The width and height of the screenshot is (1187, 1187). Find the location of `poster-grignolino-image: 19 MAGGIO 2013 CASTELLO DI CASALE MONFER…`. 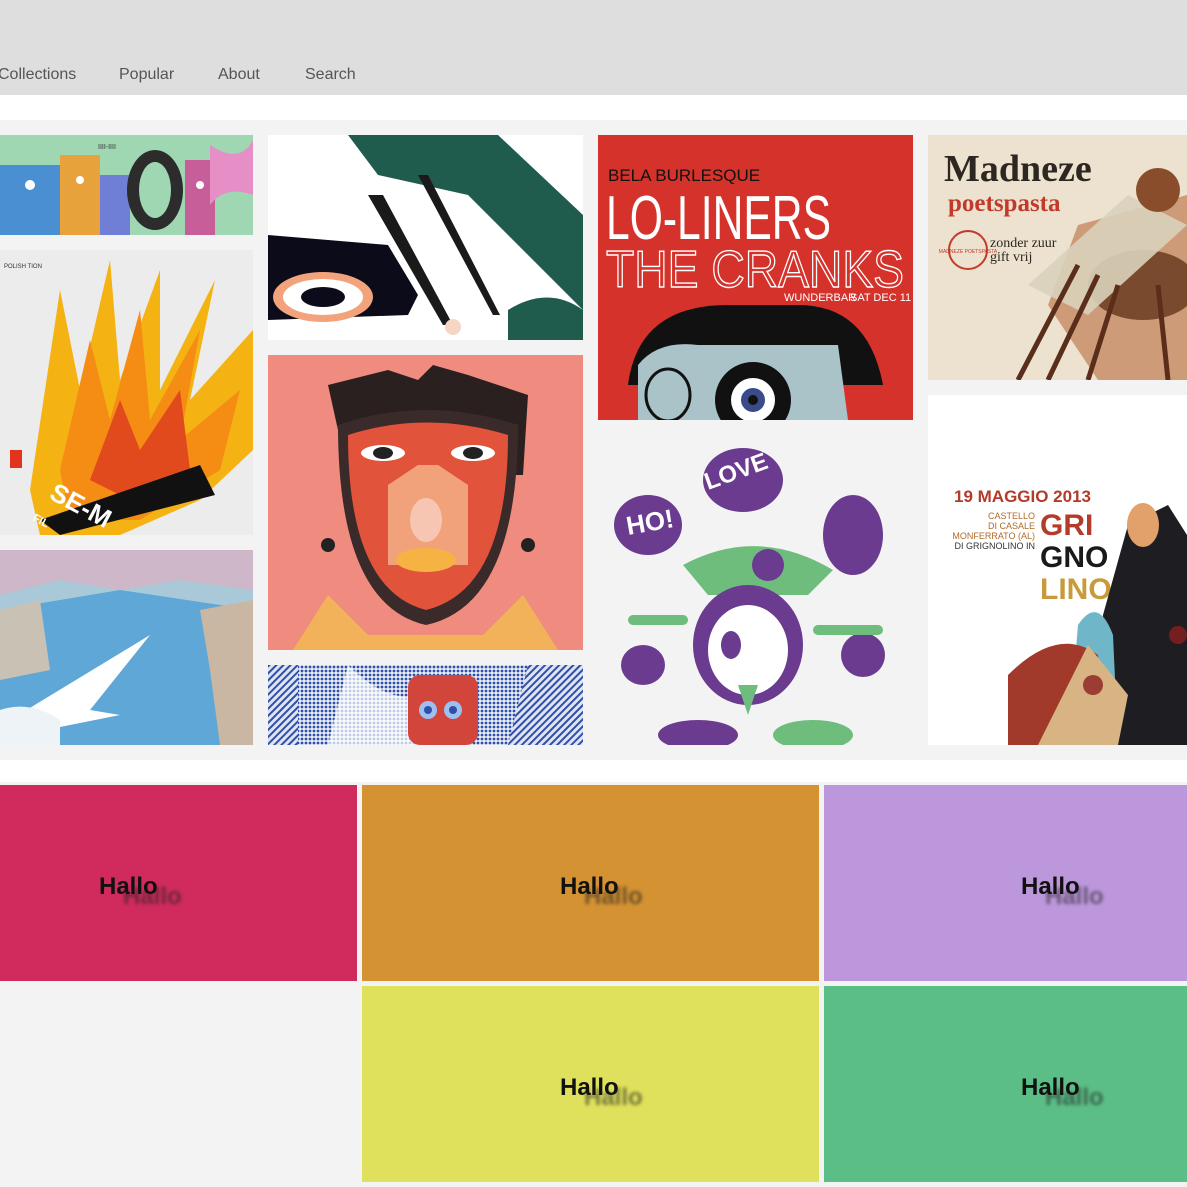

poster-grignolino-image: 19 MAGGIO 2013 CASTELLO DI CASALE MONFER… is located at coordinates (1057, 570).